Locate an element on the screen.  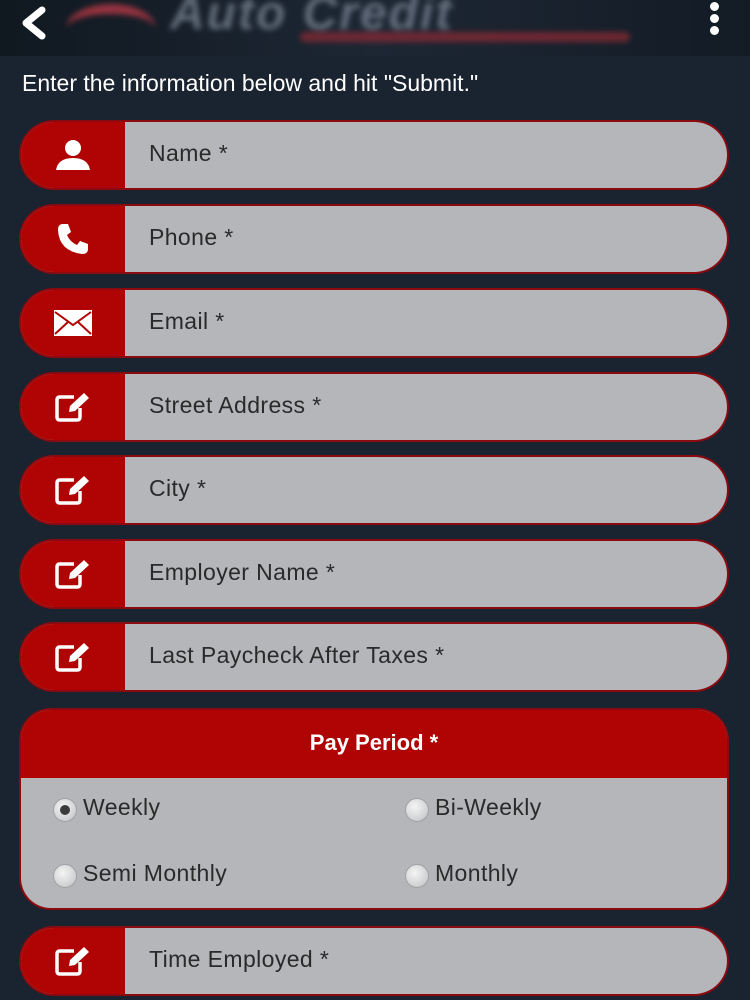
radio-bi-weekly: Bi-Weekly is located at coordinates (473, 807).